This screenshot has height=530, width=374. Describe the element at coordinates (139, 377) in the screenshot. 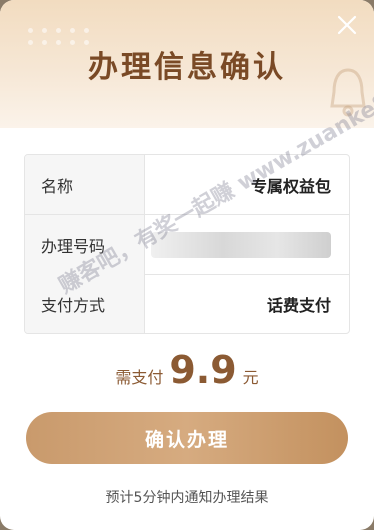

I see `payment-label: 需支付` at that location.